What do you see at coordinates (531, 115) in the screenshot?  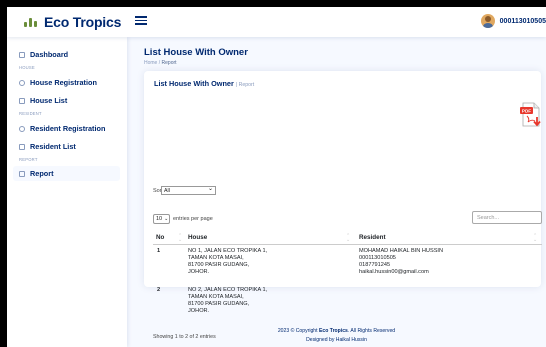 I see `pdf-download-icon: PDF` at bounding box center [531, 115].